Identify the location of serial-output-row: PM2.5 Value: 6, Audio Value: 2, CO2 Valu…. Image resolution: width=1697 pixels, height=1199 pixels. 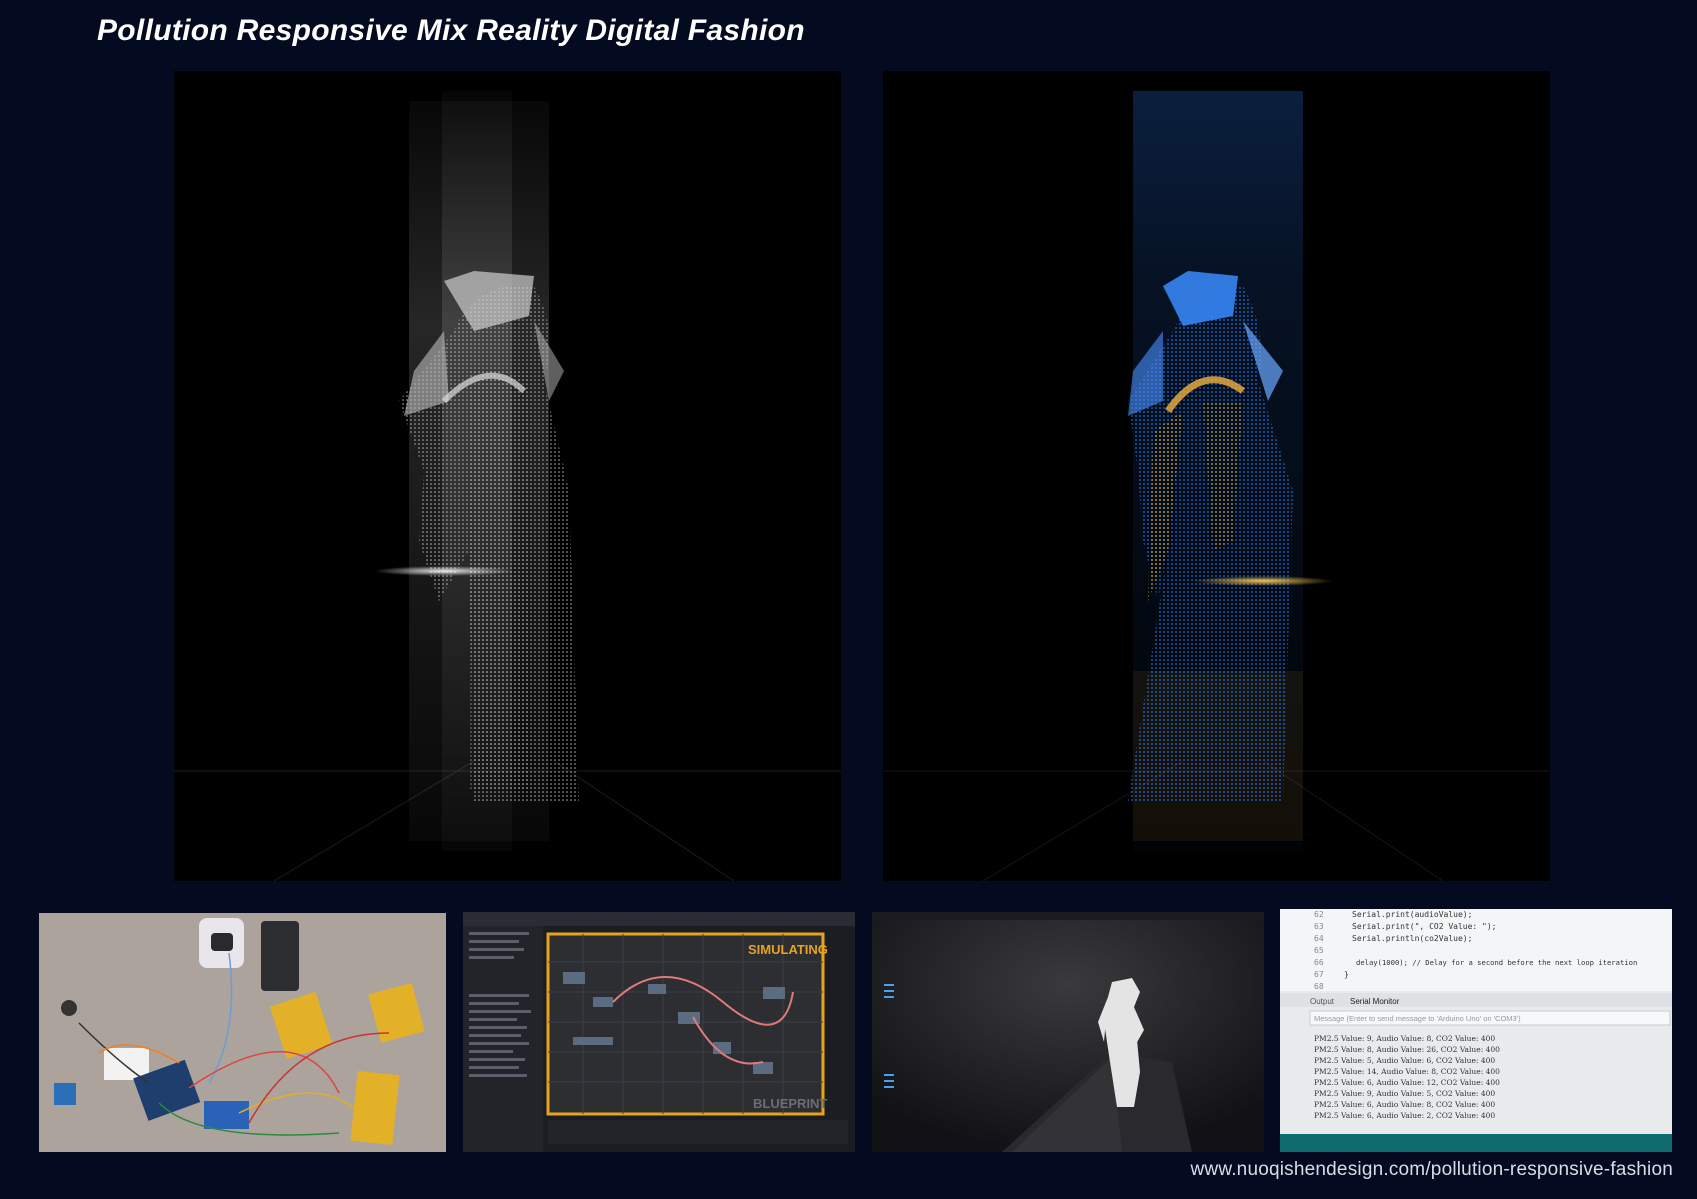
(1404, 1115).